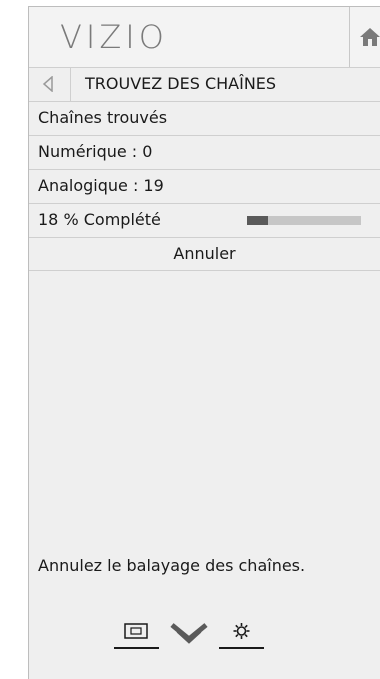 Image resolution: width=380 pixels, height=679 pixels. I want to click on input-icon, so click(136, 631).